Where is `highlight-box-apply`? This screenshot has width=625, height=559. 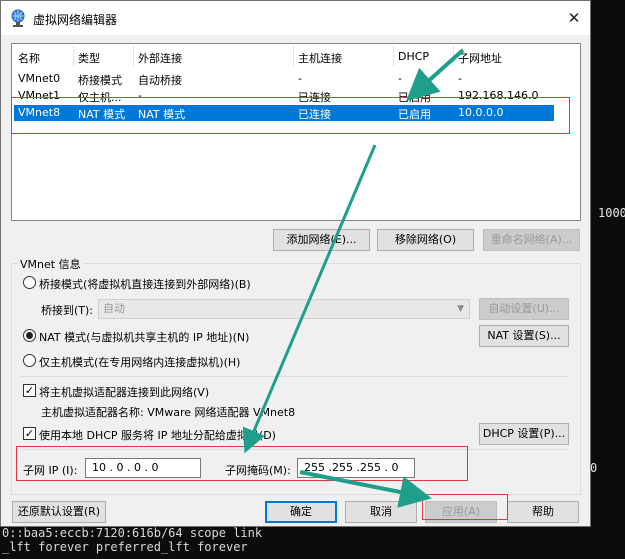
highlight-box-apply is located at coordinates (465, 507).